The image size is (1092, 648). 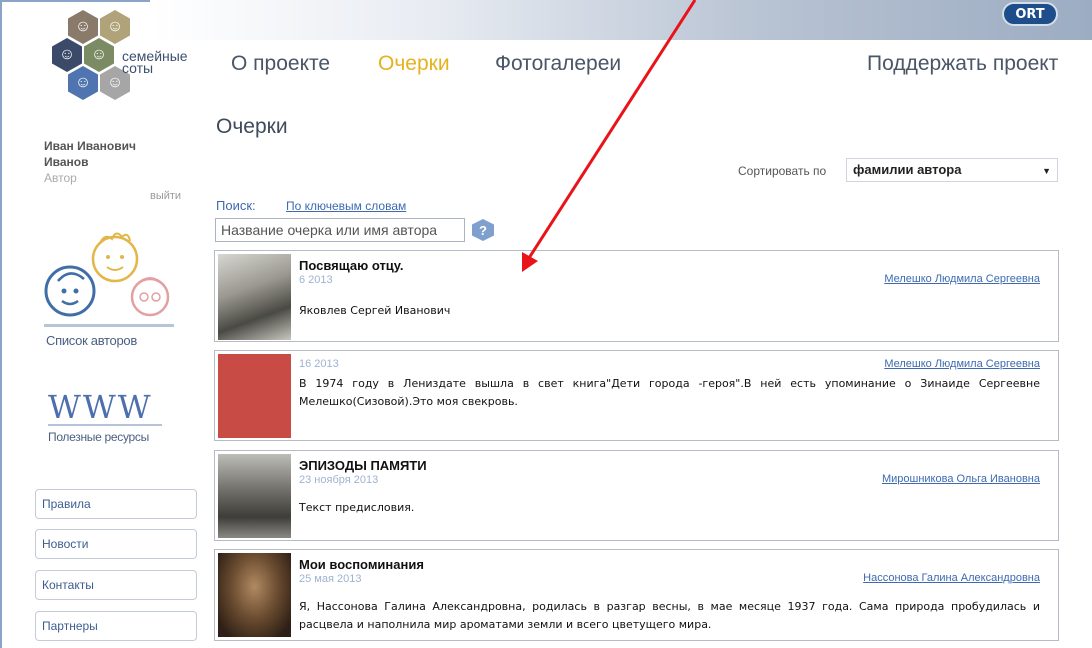 What do you see at coordinates (114, 154) in the screenshot?
I see `user-name: Иван Иванович Иванов` at bounding box center [114, 154].